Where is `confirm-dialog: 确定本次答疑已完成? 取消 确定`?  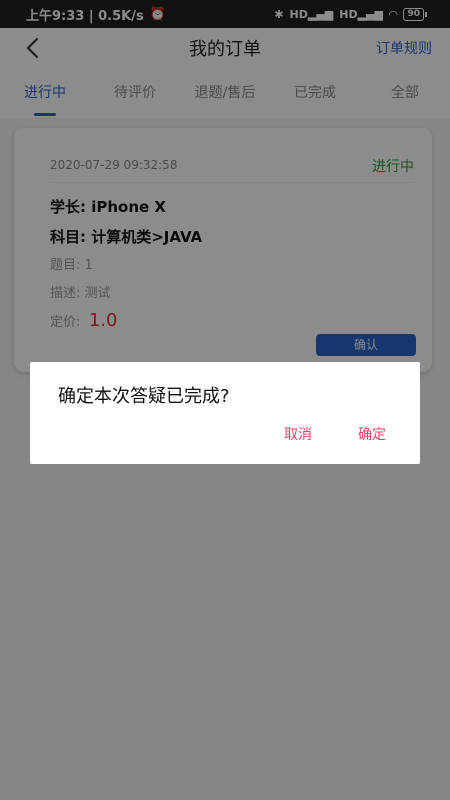
confirm-dialog: 确定本次答疑已完成? 取消 确定 is located at coordinates (225, 413).